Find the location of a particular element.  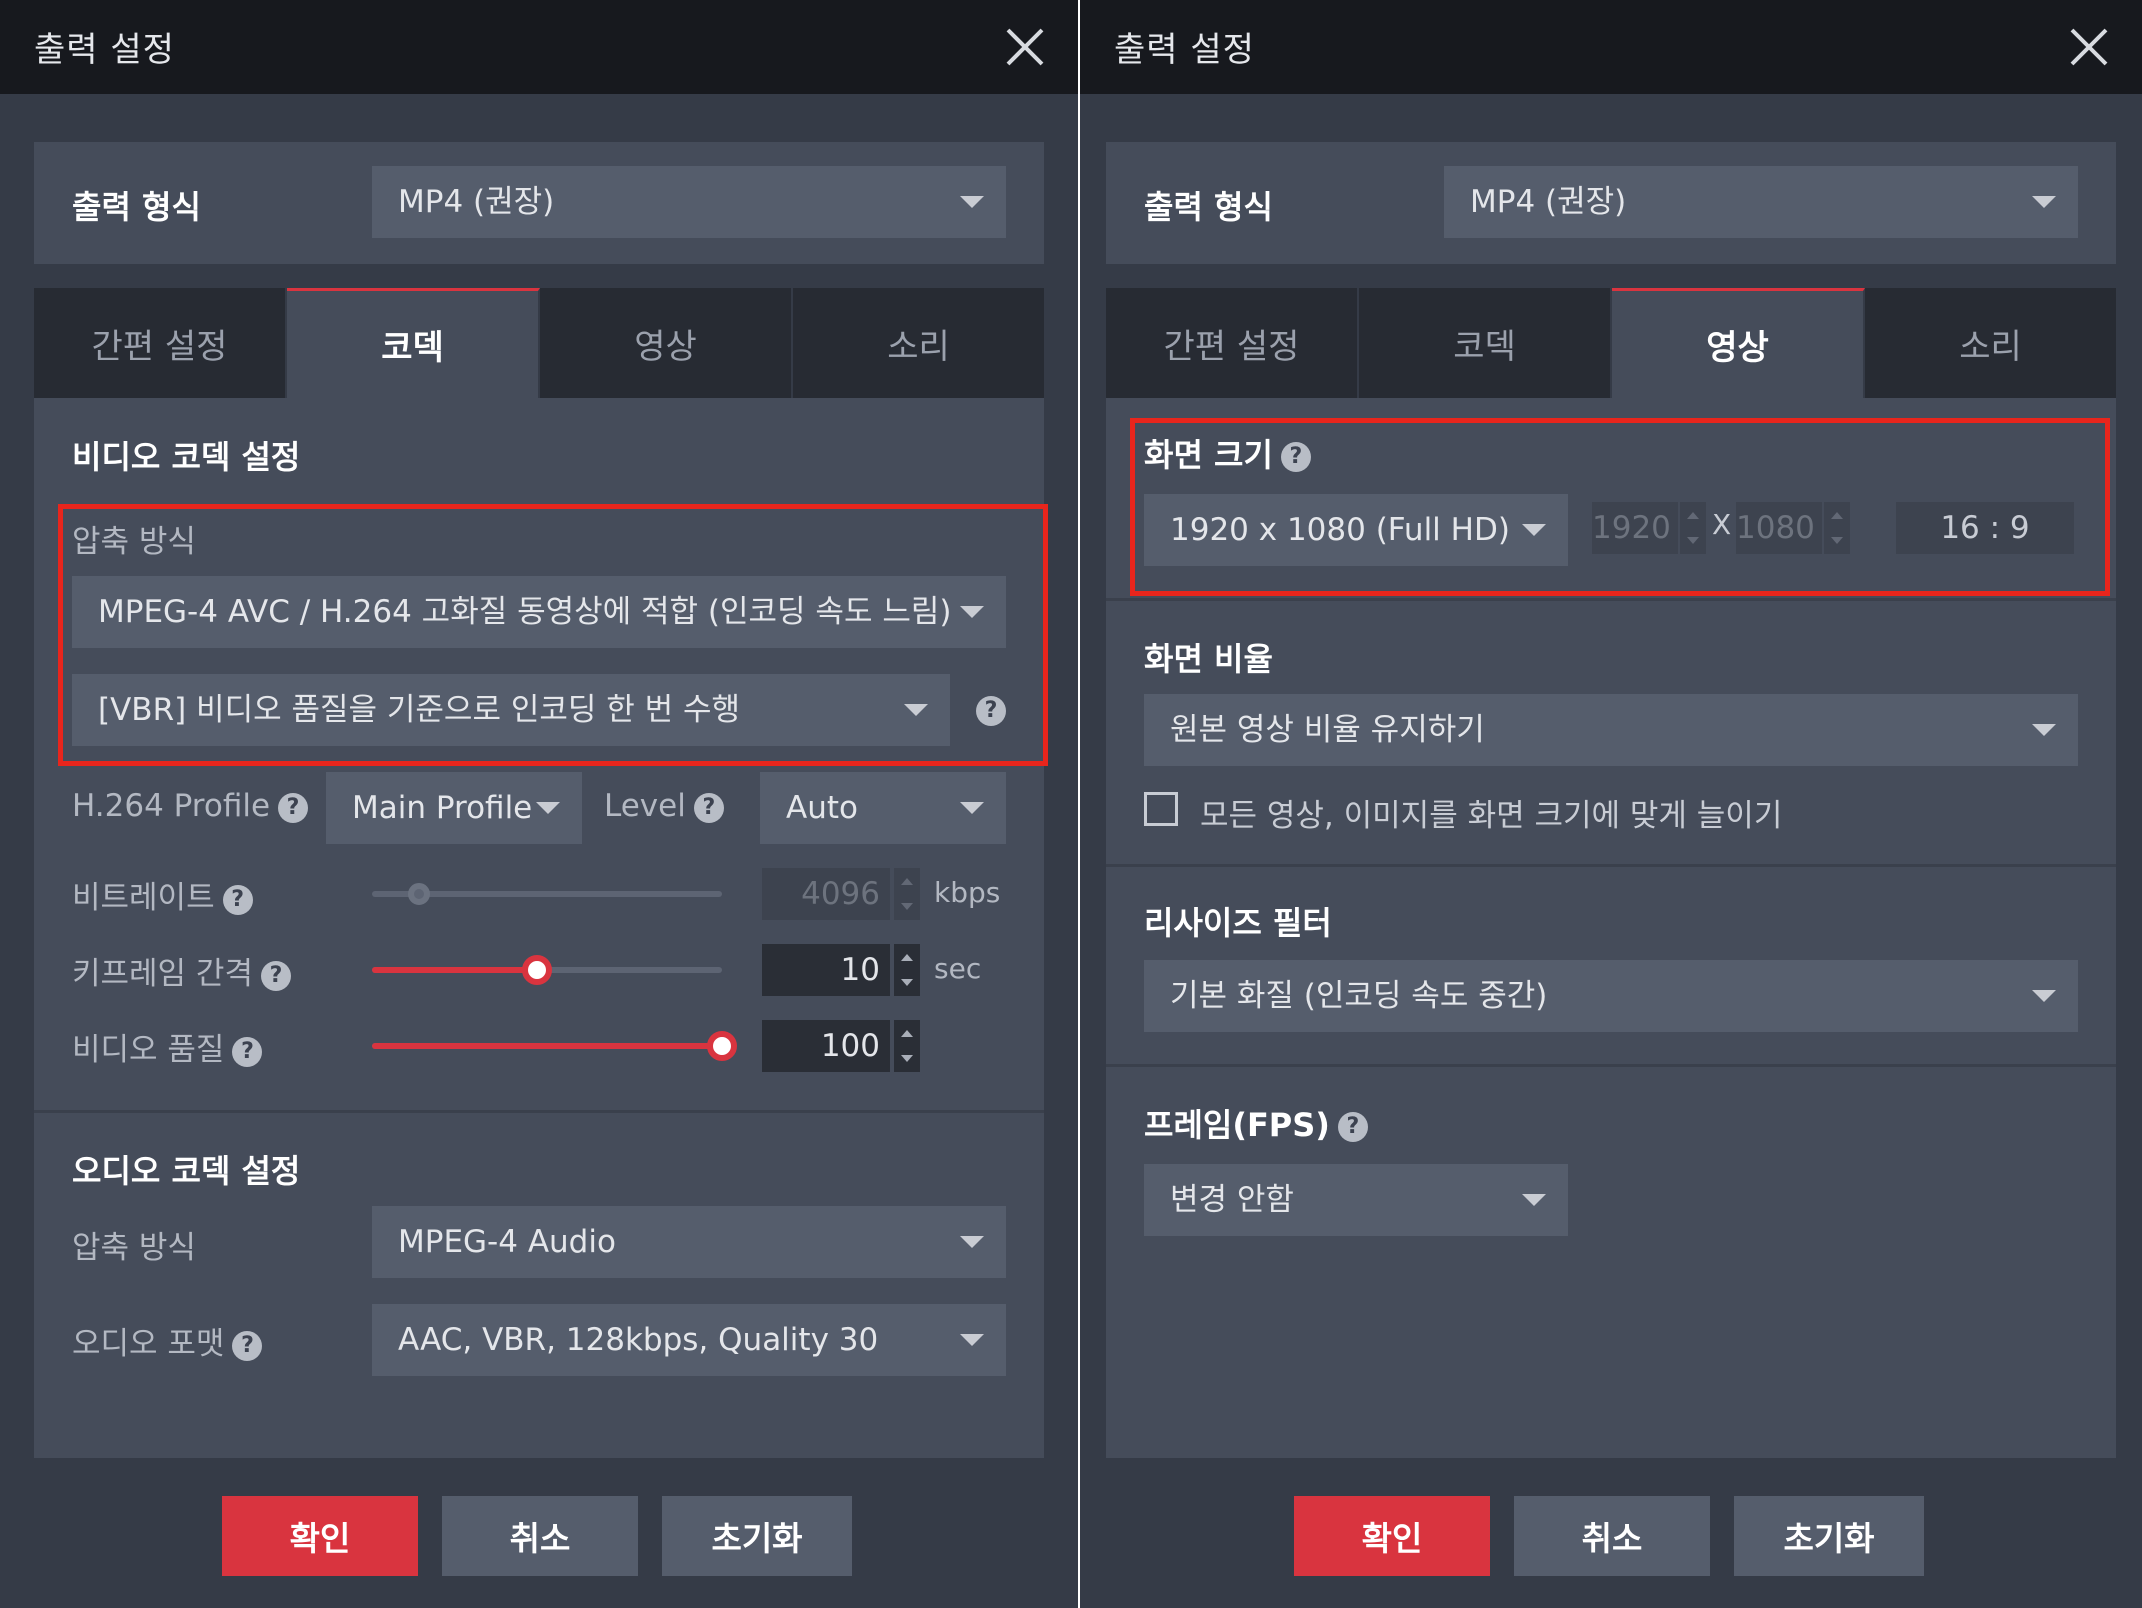

stretch-label: 모든 영상, 이미지를 화면 크기에 맞게 늘이기 is located at coordinates (1491, 816).